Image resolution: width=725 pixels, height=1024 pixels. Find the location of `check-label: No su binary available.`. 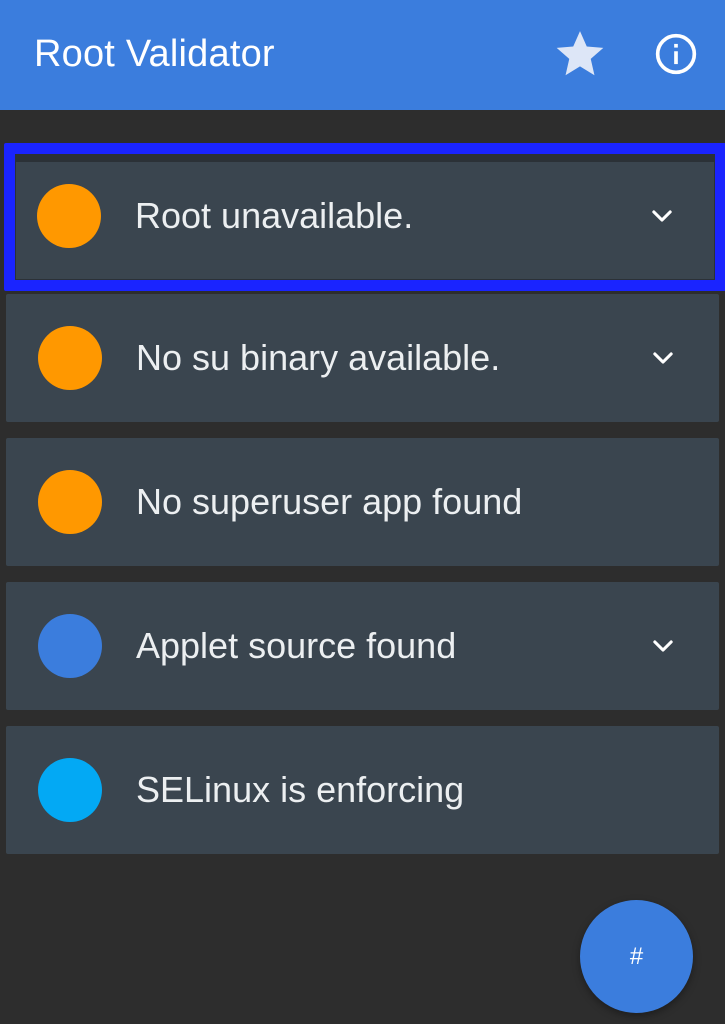

check-label: No su binary available. is located at coordinates (318, 357).